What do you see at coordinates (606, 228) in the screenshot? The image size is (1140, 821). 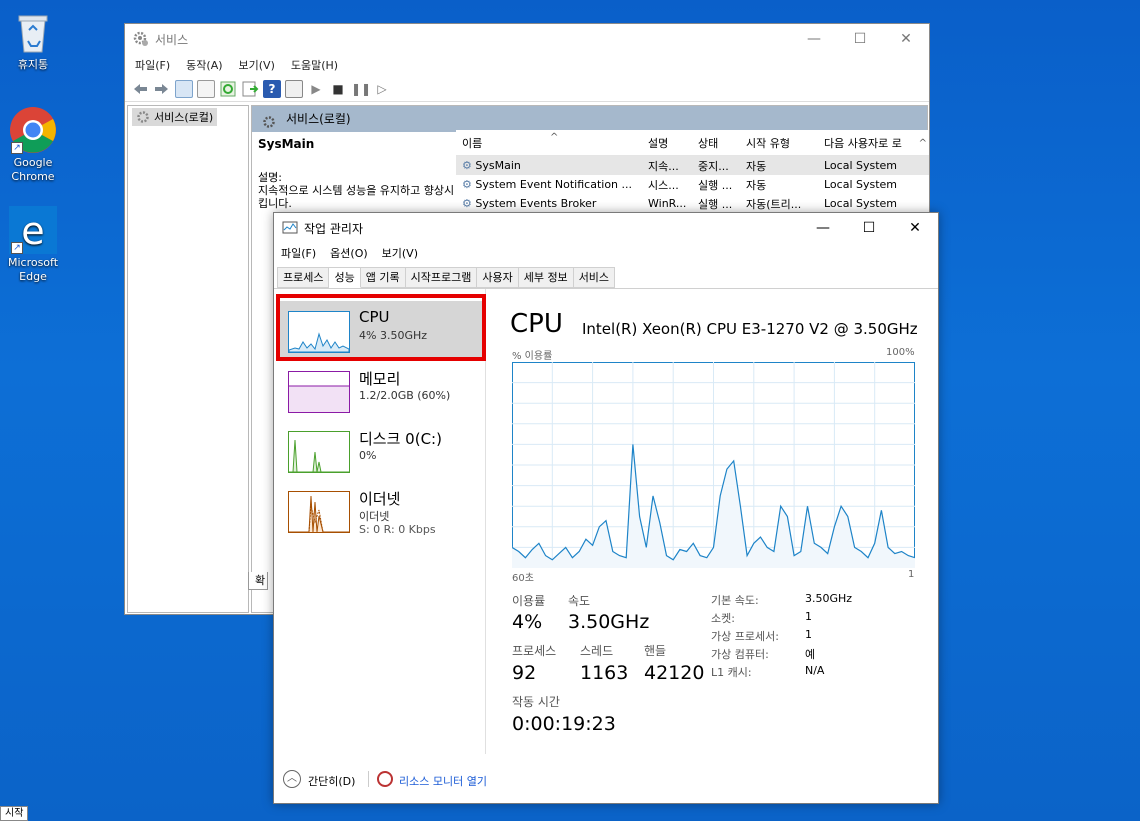 I see `taskmgr-titlebar: 작업 관리자 — ☐ ✕` at bounding box center [606, 228].